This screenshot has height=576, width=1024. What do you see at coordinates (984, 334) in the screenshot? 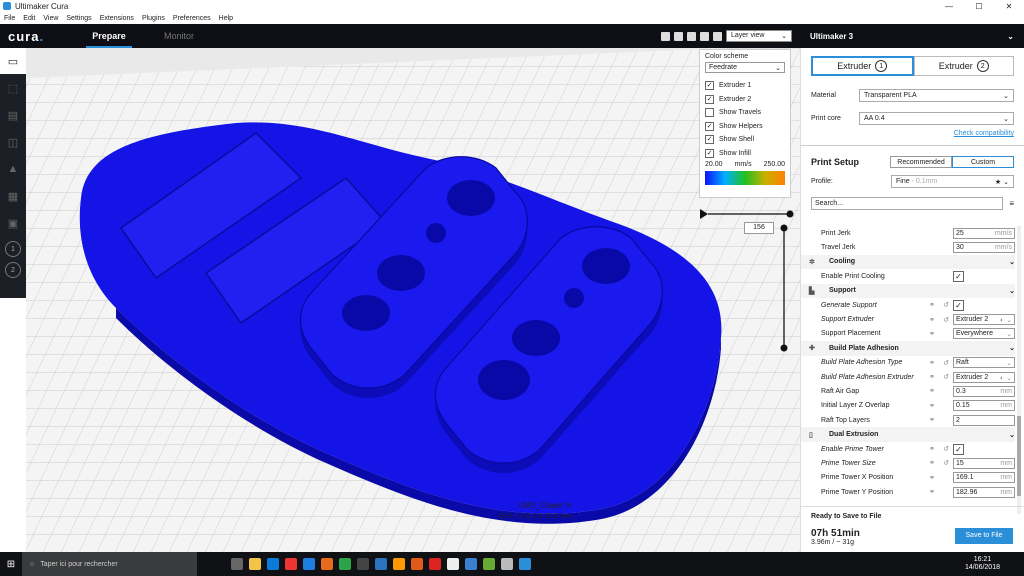
I see `setting-value-input: Everywhere ⌄` at bounding box center [984, 334].